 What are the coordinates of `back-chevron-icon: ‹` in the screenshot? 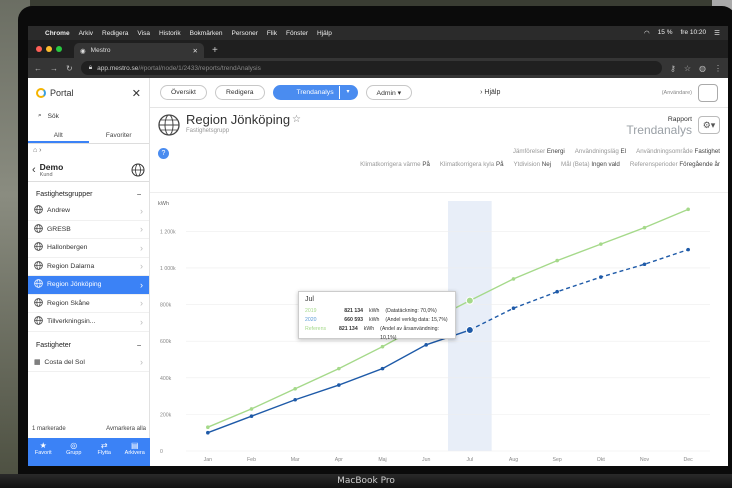 It's located at (34, 170).